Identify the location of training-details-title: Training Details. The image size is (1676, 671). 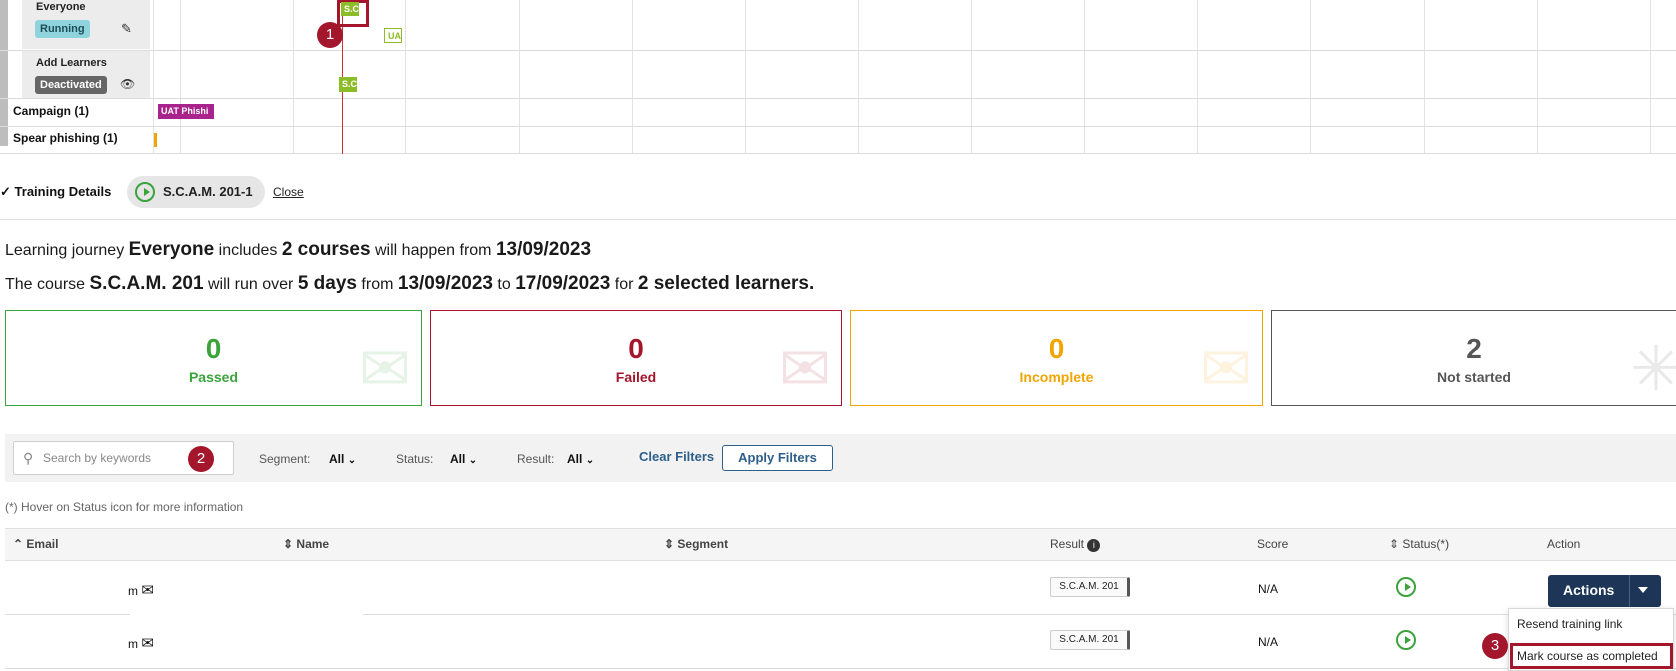
(63, 191).